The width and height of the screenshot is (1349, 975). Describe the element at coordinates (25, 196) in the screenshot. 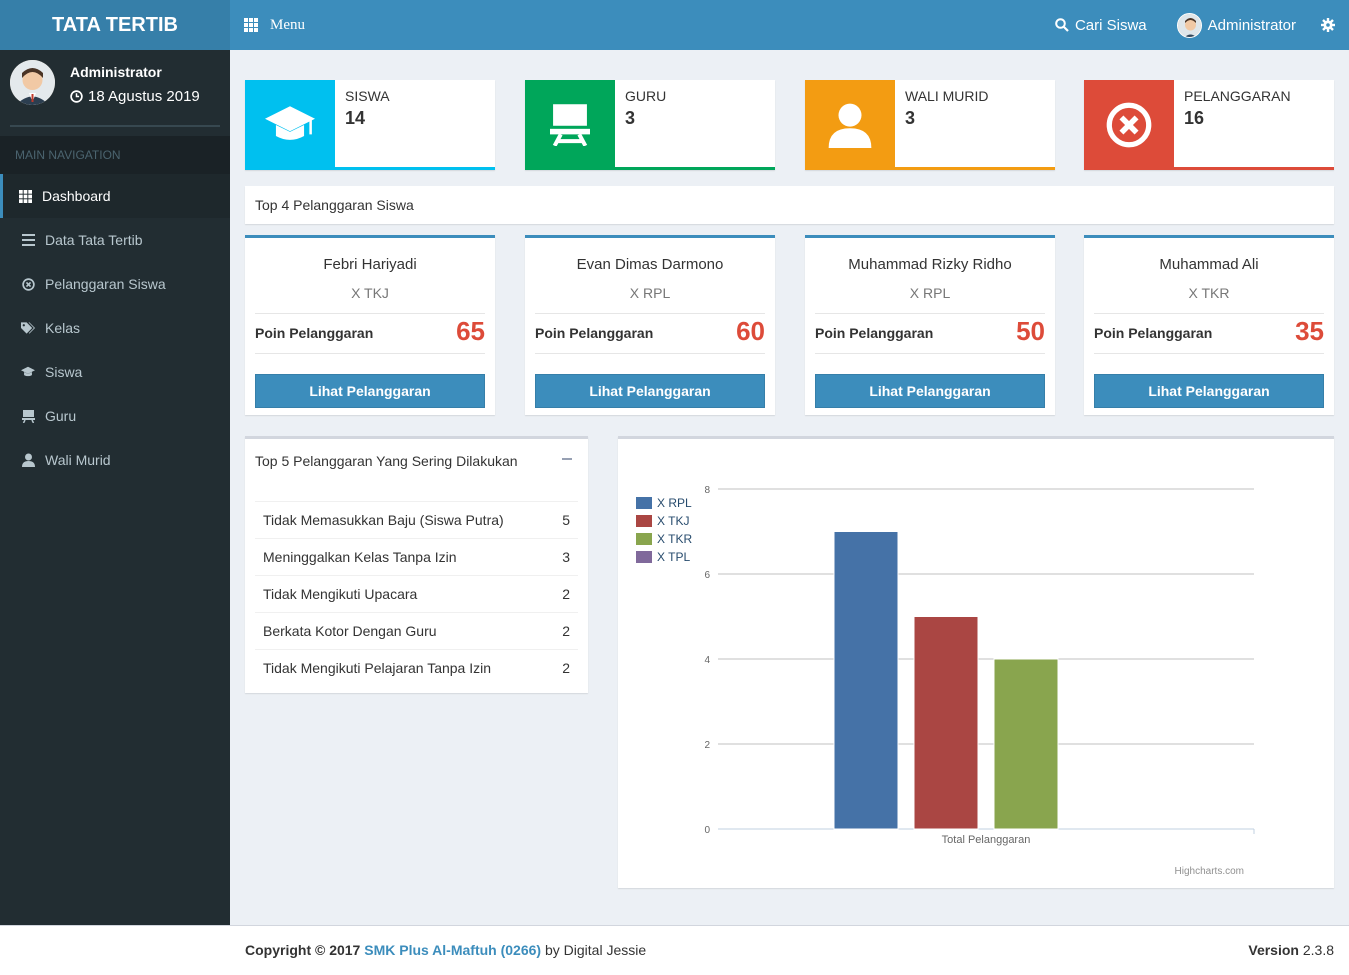

I see `dashboard-icon` at that location.